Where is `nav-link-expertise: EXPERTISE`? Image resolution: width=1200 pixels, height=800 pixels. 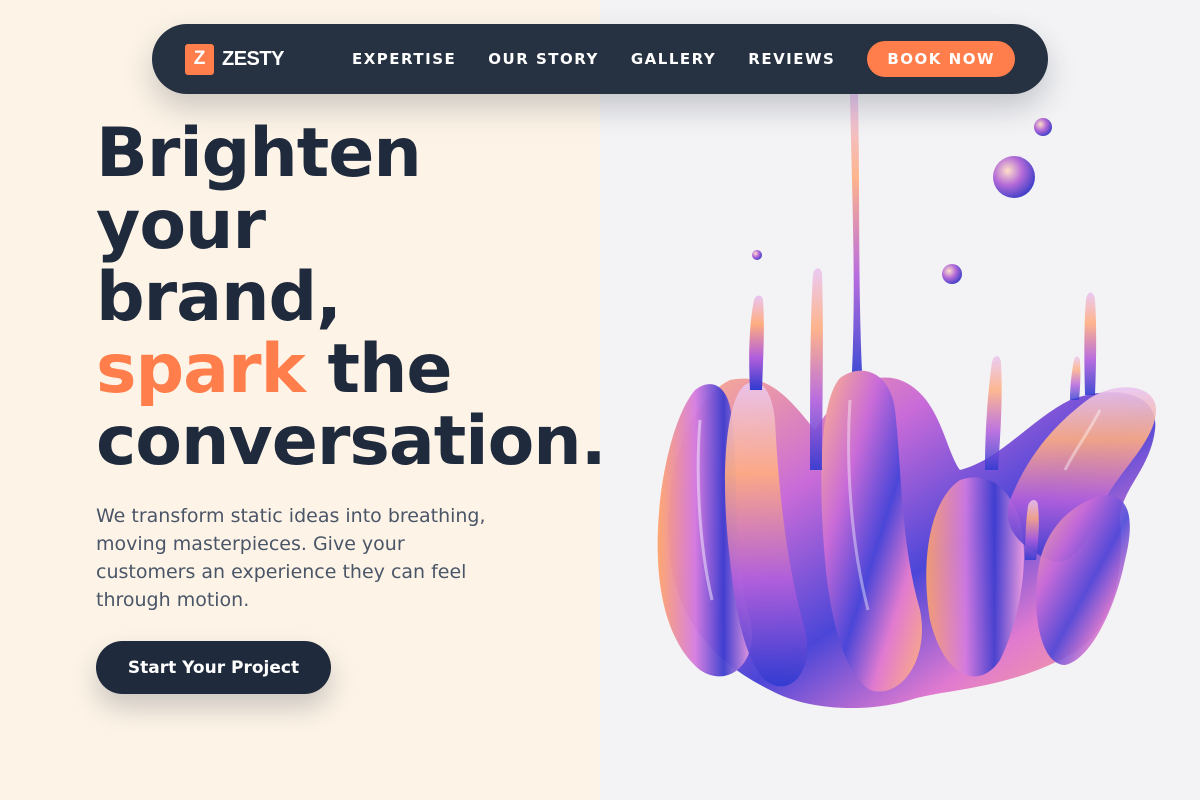
nav-link-expertise: EXPERTISE is located at coordinates (404, 59).